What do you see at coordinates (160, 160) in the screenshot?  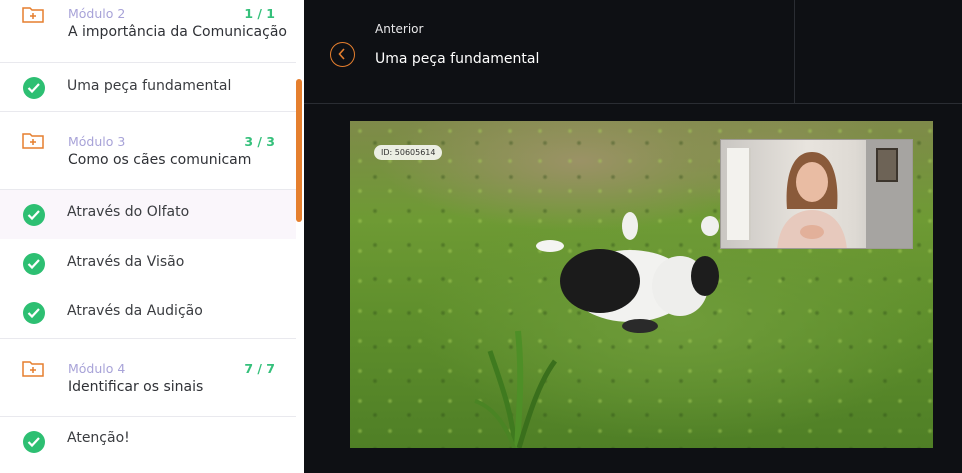 I see `module-title: Como os cães comunicam` at bounding box center [160, 160].